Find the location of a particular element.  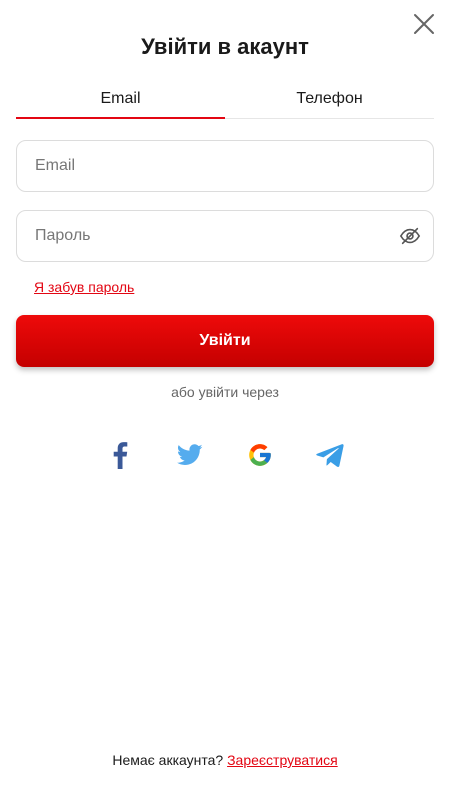

email-input is located at coordinates (225, 166).